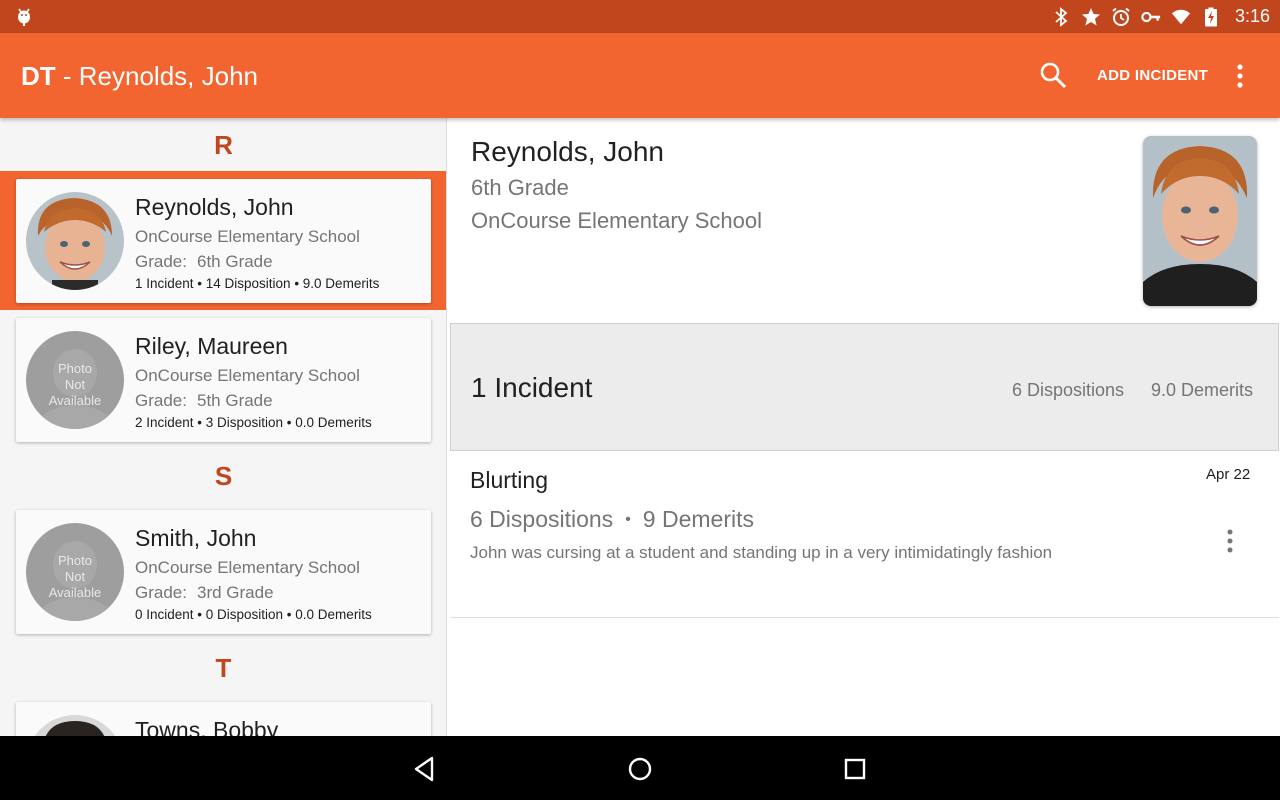 This screenshot has height=800, width=1280. I want to click on vpn-key-icon, so click(1151, 17).